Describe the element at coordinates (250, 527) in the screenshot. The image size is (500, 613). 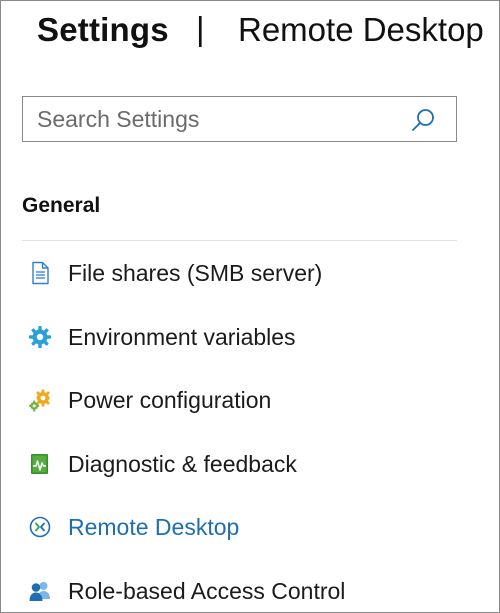
I see `nav-item-remote-desktop: Remote Desktop` at that location.